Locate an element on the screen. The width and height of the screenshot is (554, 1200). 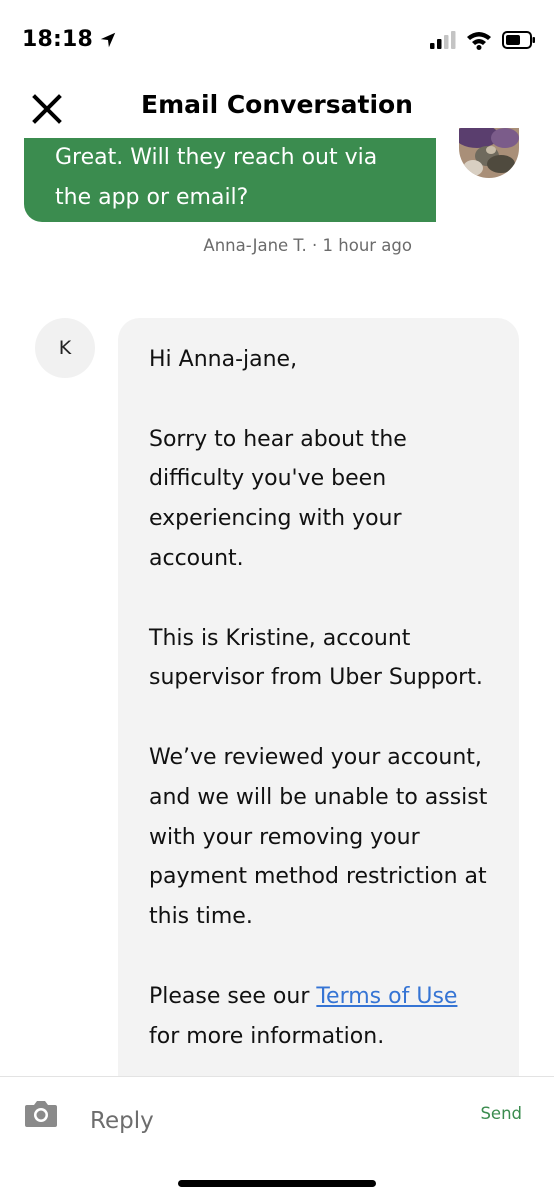
cellular-signal-icon is located at coordinates (443, 40).